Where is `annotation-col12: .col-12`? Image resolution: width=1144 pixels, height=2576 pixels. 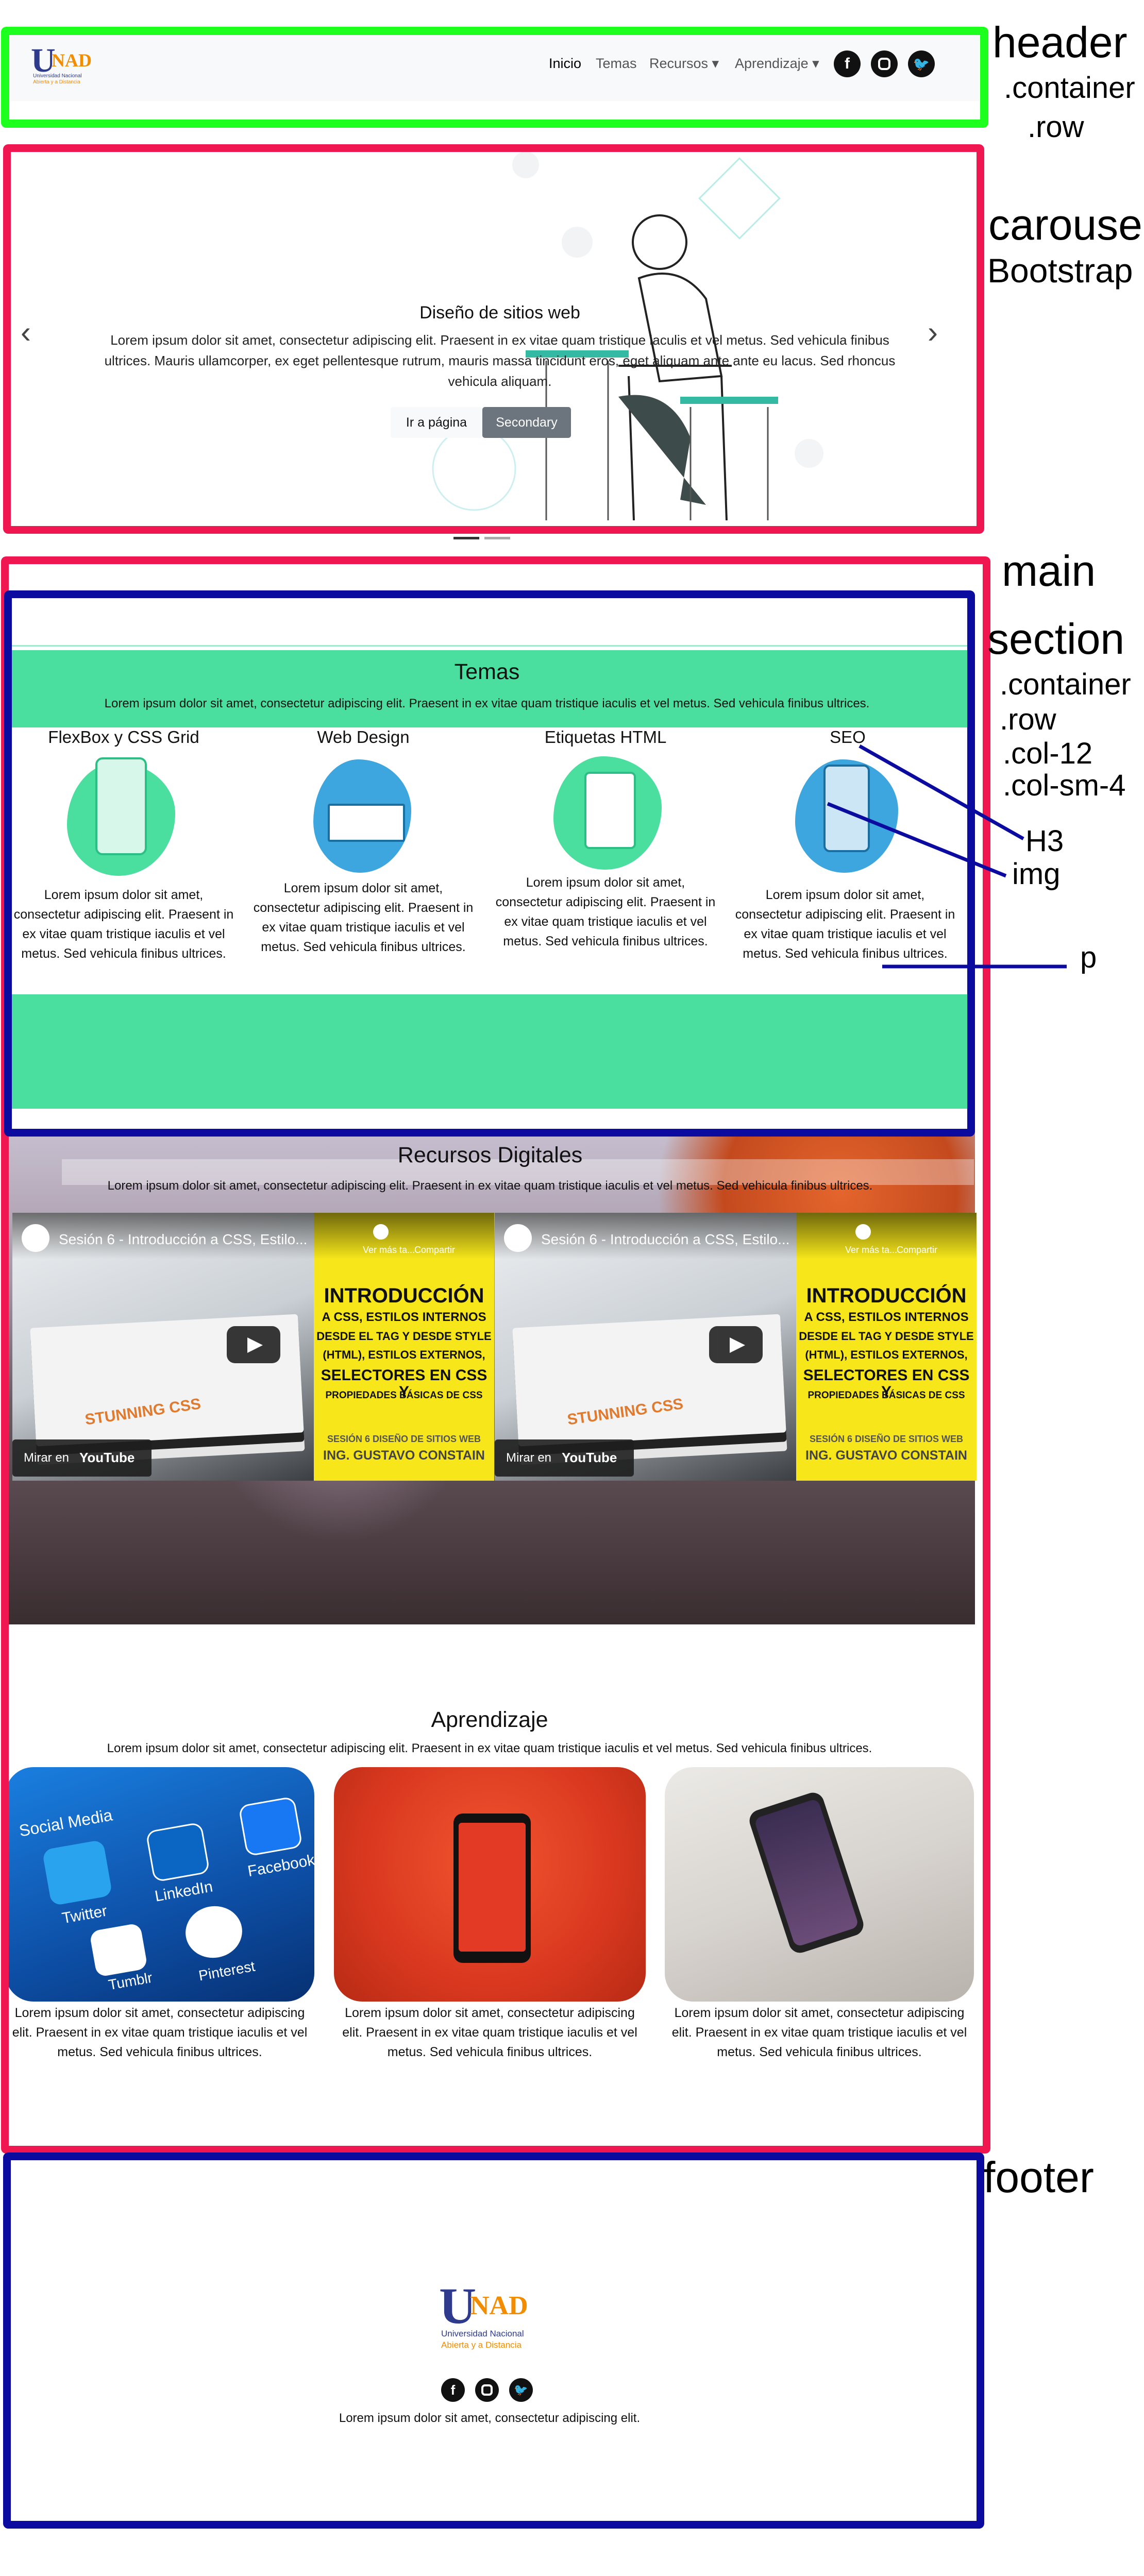
annotation-col12: .col-12 is located at coordinates (1048, 753).